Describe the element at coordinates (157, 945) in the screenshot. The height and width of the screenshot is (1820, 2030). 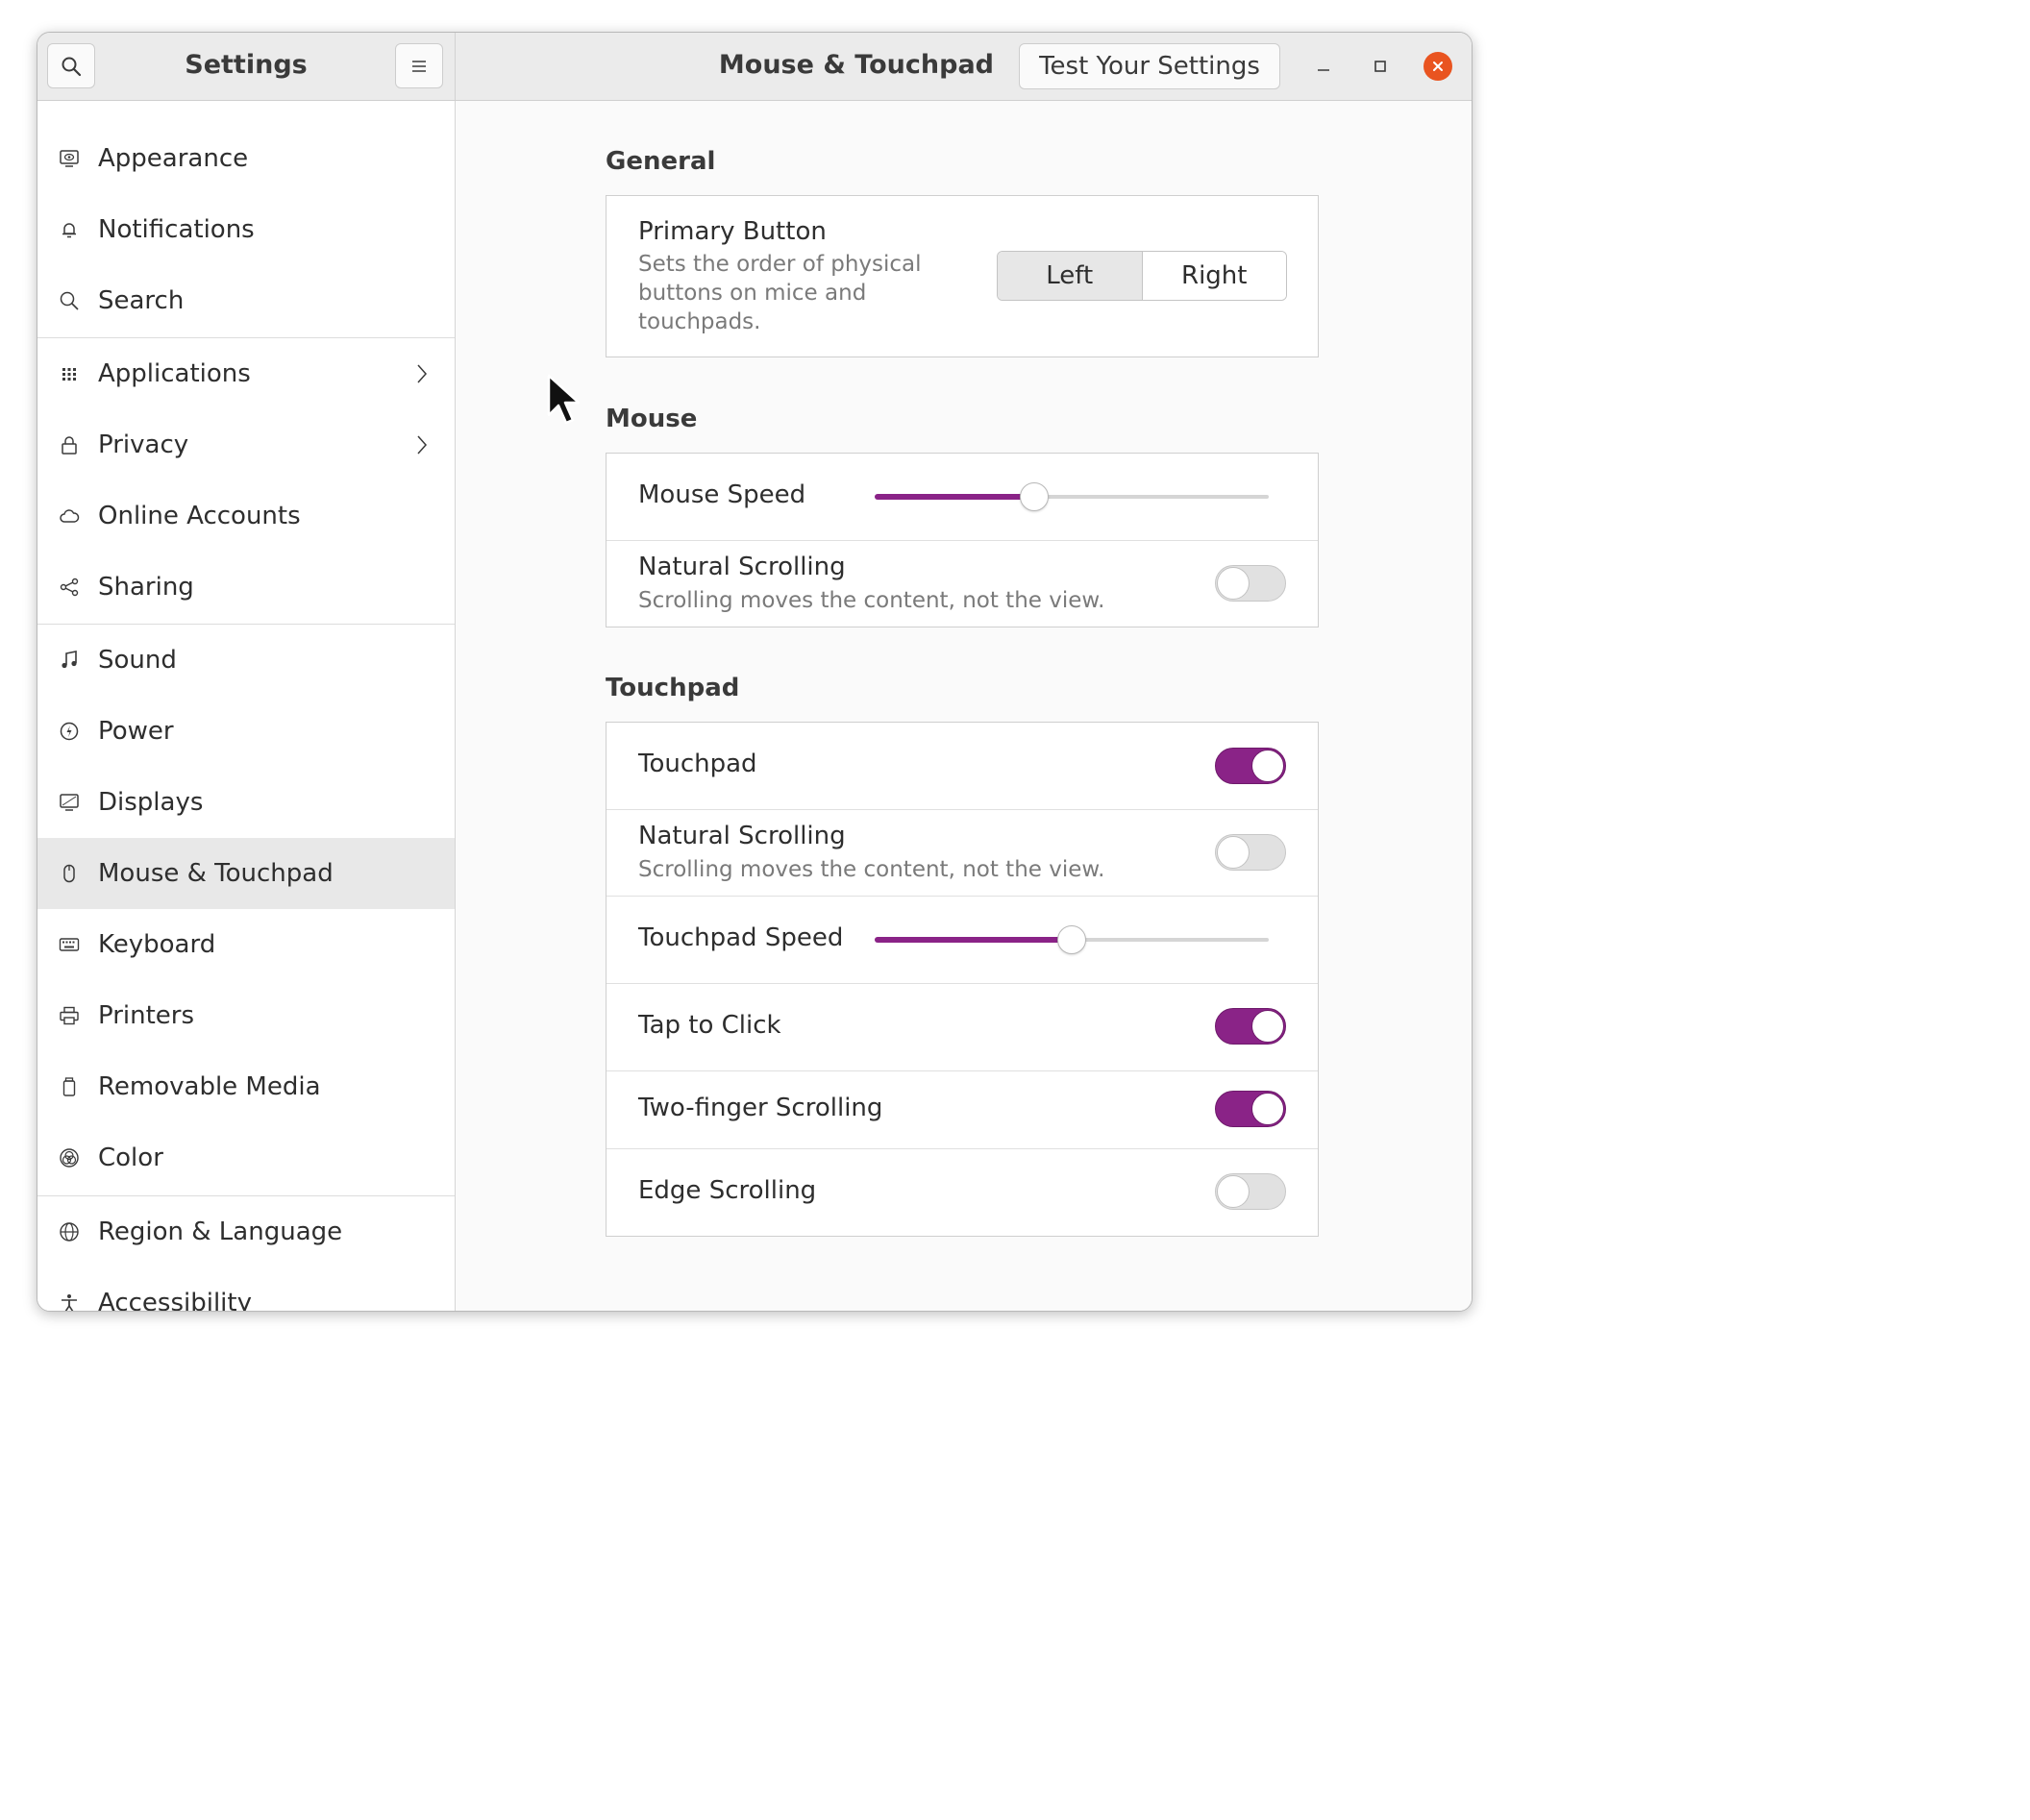
I see `sidebar-item-label: Keyboard` at that location.